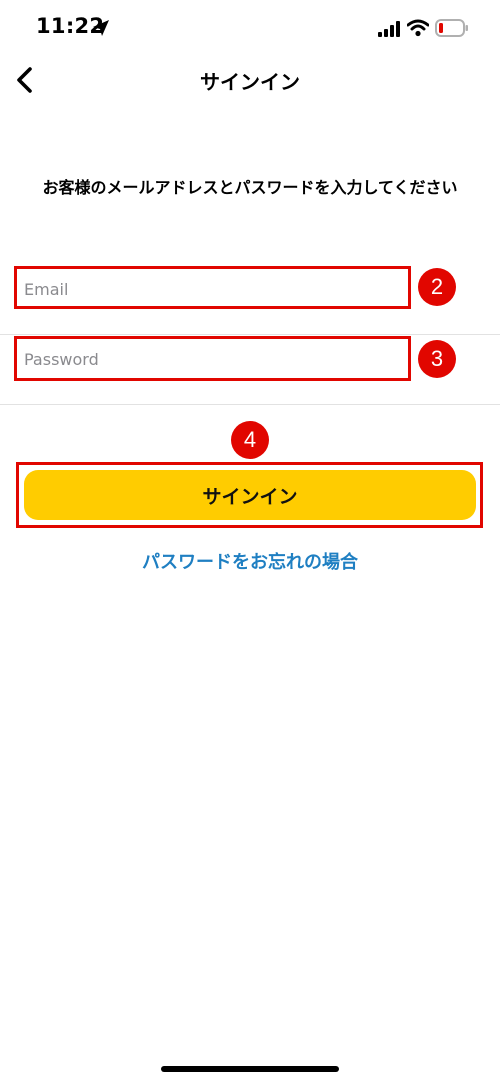 This screenshot has width=500, height=1082. Describe the element at coordinates (437, 359) in the screenshot. I see `step-badge-password: 3` at that location.